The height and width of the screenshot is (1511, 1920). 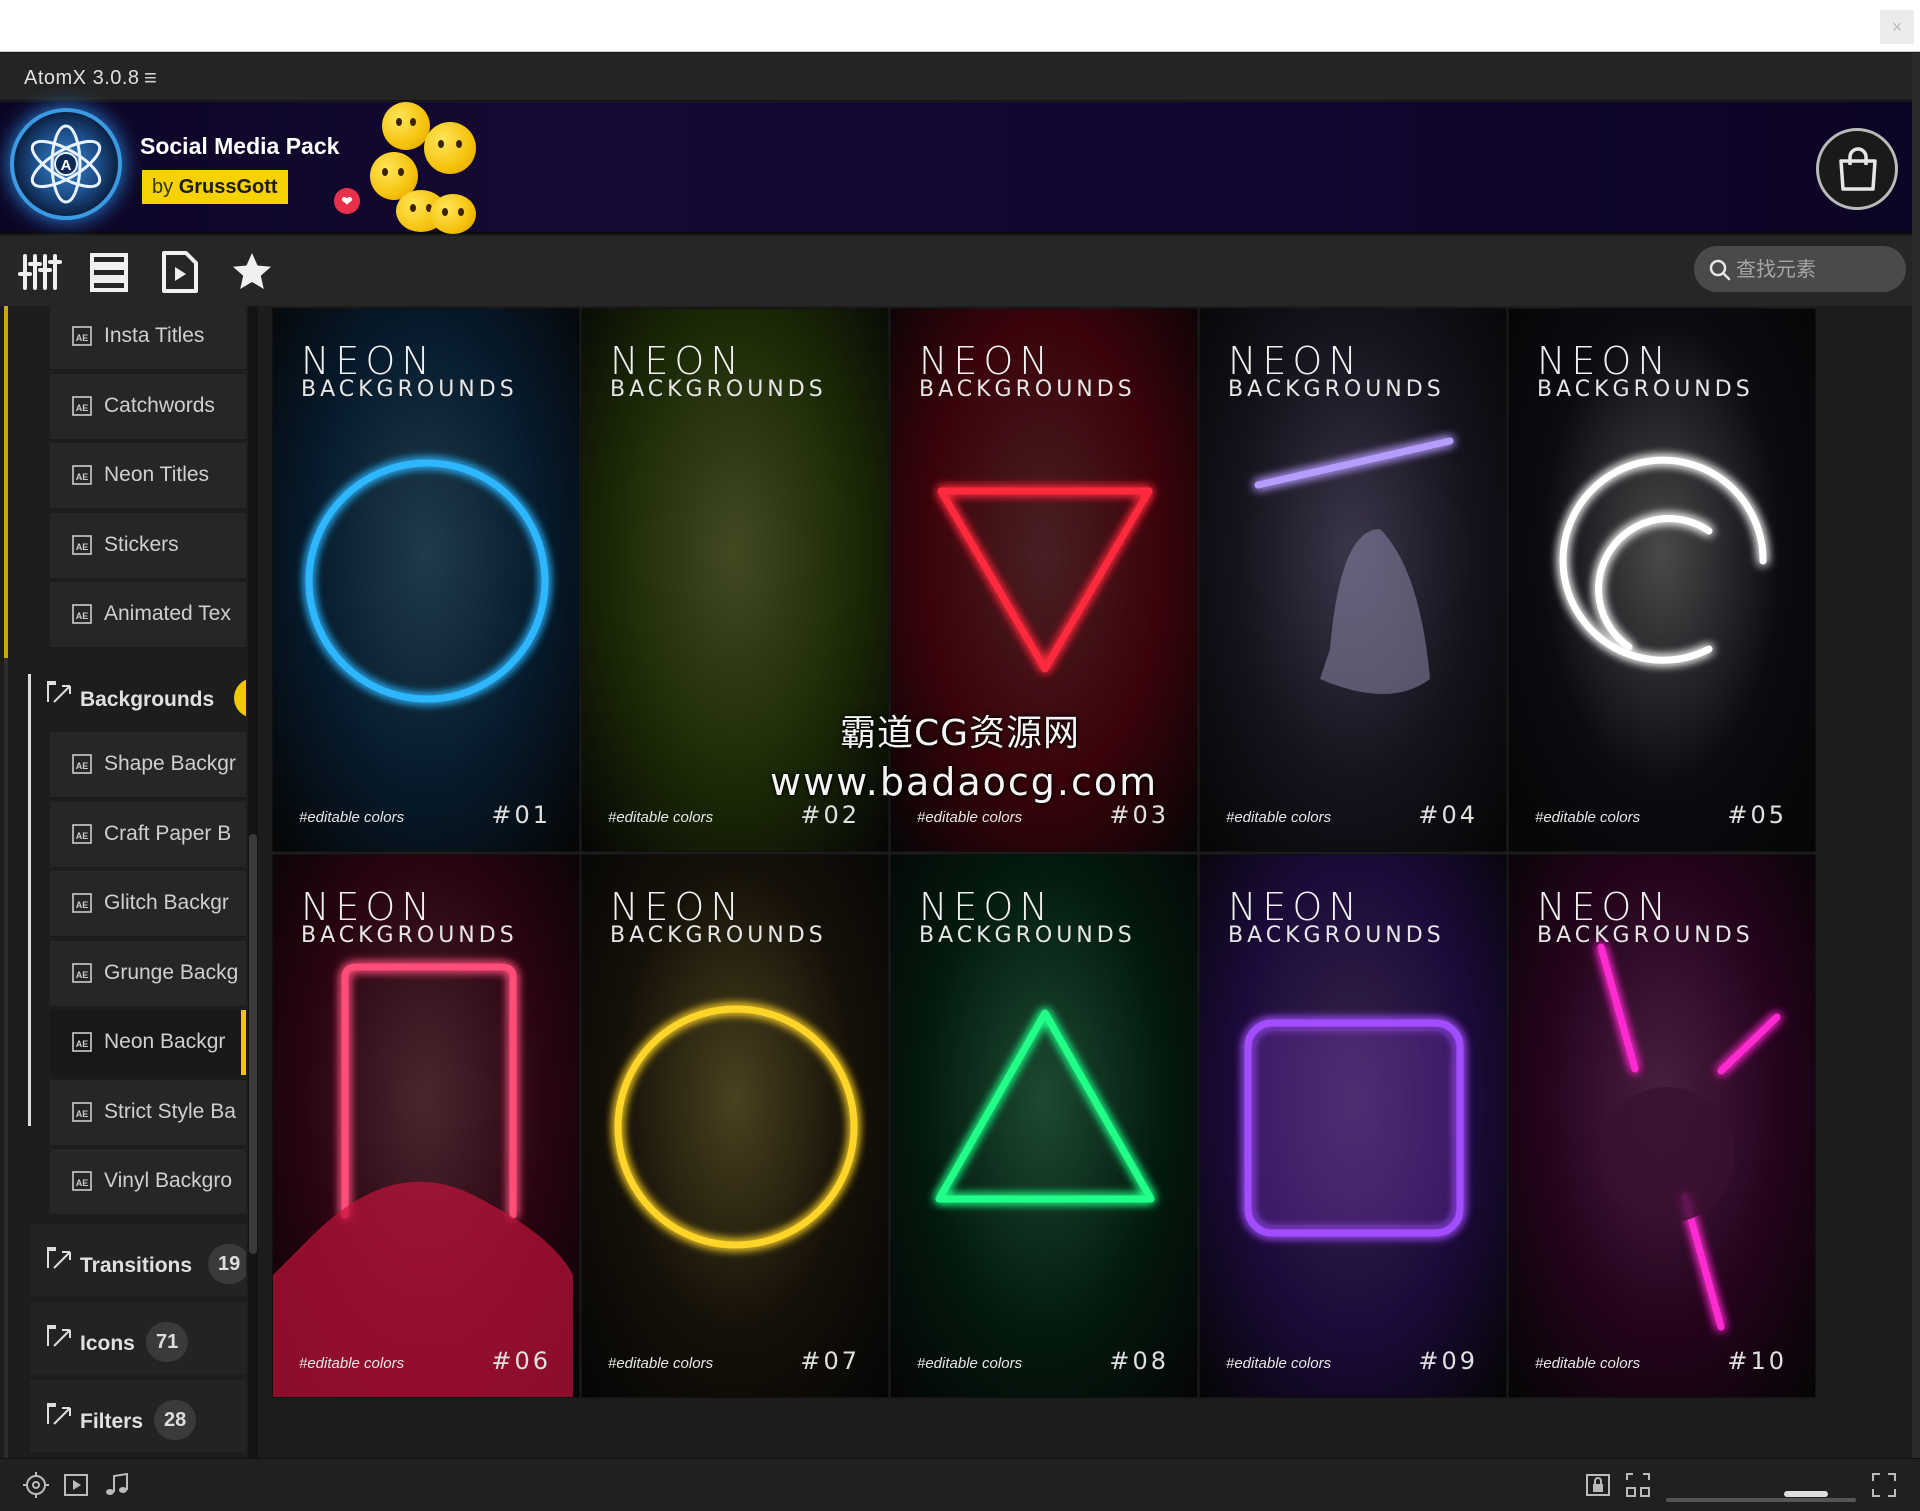 I want to click on sidebar-subitem-label: Glitch Backgr, so click(x=166, y=902).